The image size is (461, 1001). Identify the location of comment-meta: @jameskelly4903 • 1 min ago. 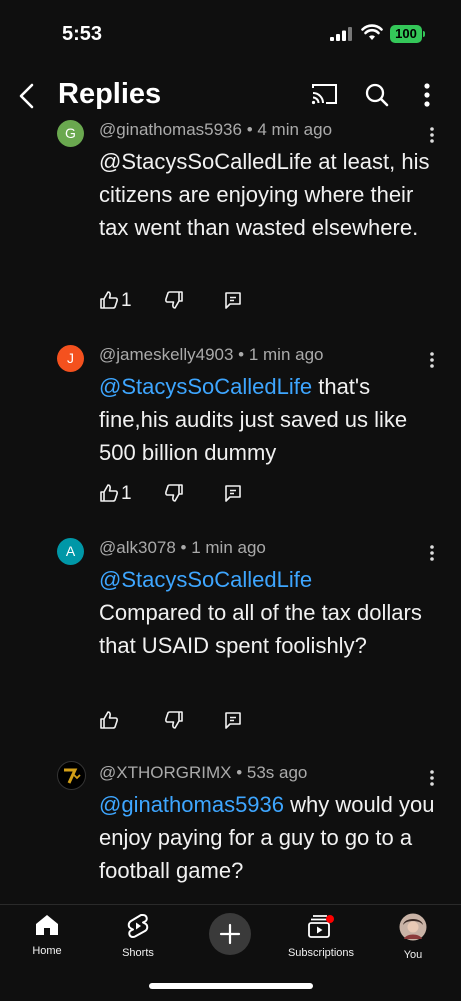
(211, 354).